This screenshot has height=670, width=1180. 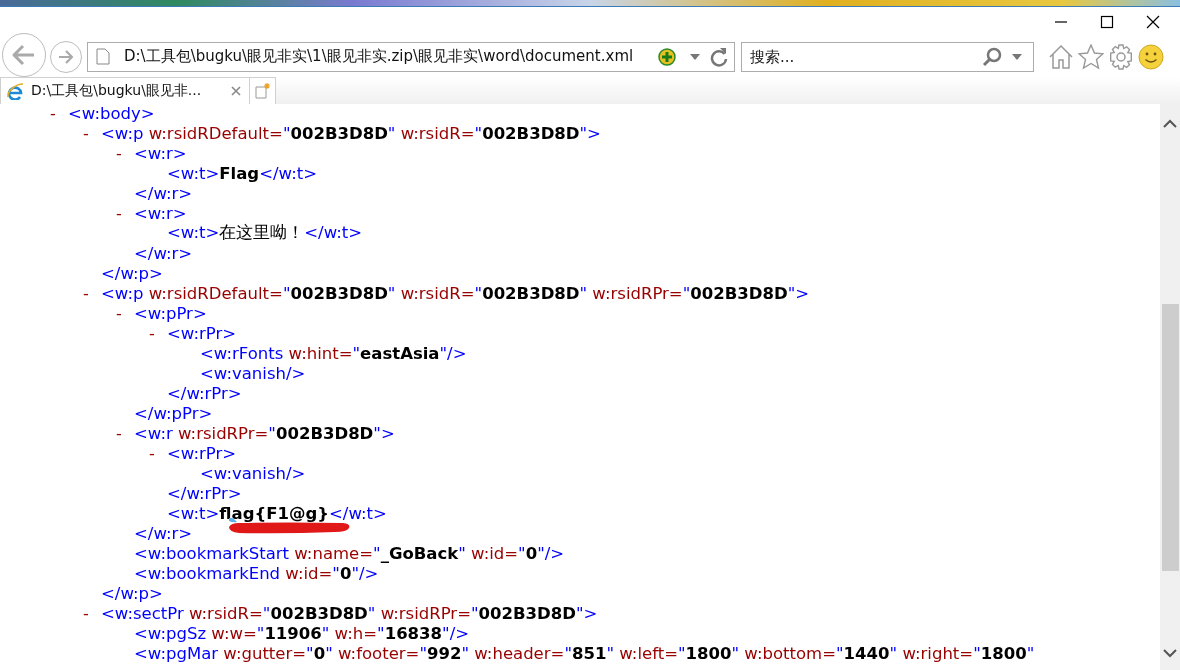 I want to click on xml-line: </w:pPr>, so click(x=173, y=413).